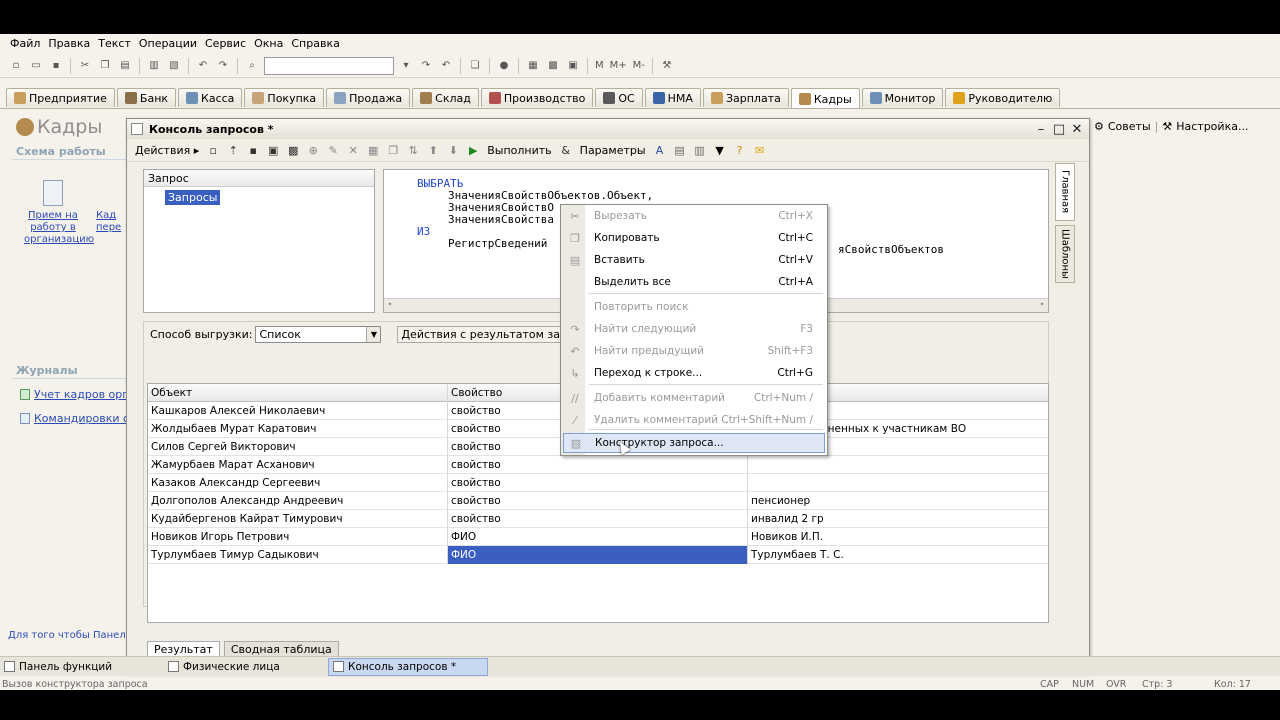 Image resolution: width=1280 pixels, height=720 pixels. What do you see at coordinates (203, 66) in the screenshot?
I see `undo-icon: ↶` at bounding box center [203, 66].